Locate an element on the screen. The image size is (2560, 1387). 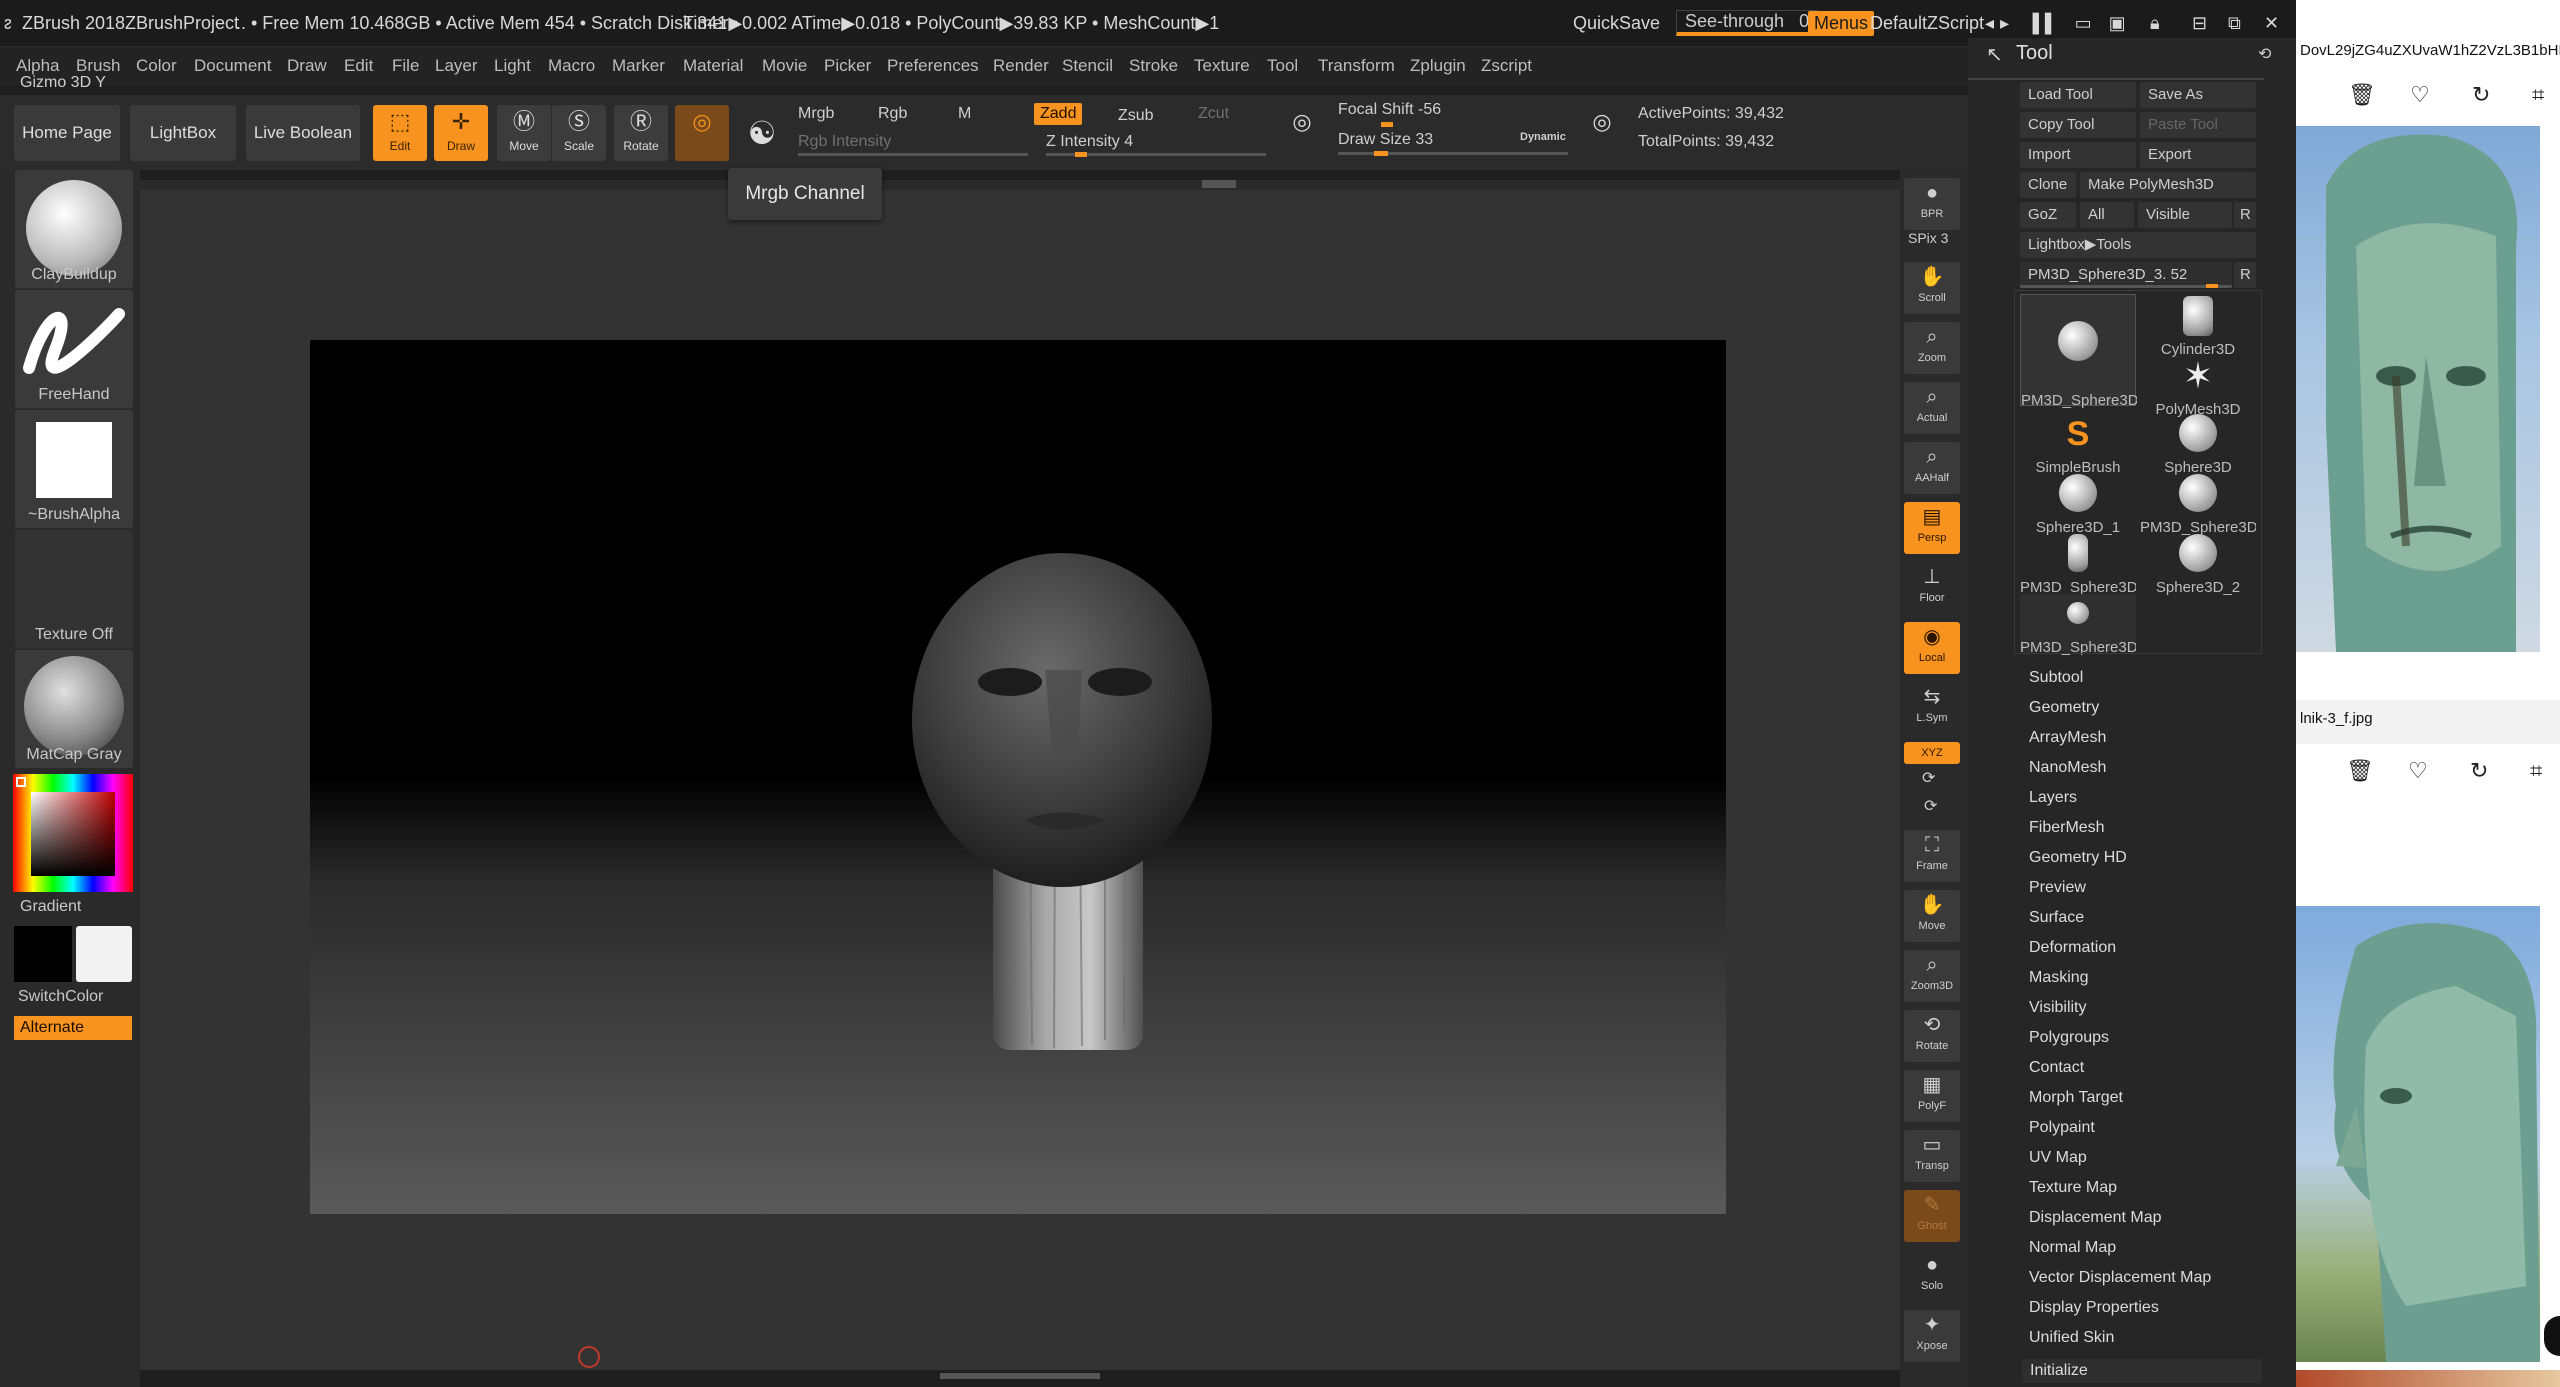
make-polymesh-button: Make PolyMesh3D is located at coordinates (2168, 185).